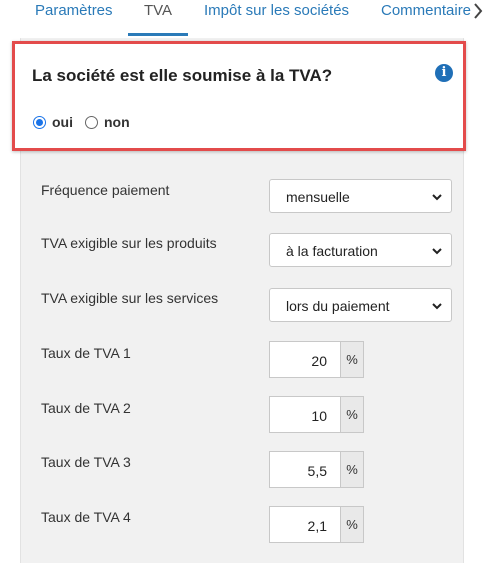 The width and height of the screenshot is (485, 563). I want to click on tab-tva: TVA, so click(158, 10).